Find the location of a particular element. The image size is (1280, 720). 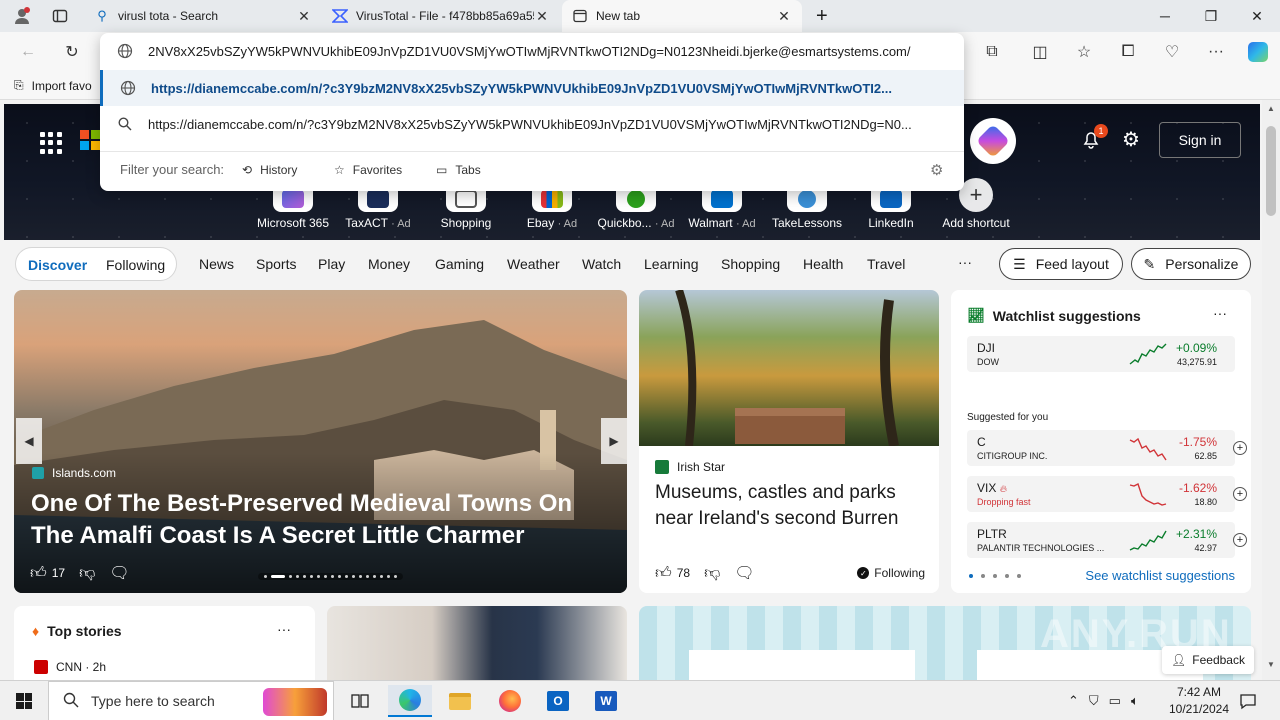

nav-watch: Watch is located at coordinates (601, 264).